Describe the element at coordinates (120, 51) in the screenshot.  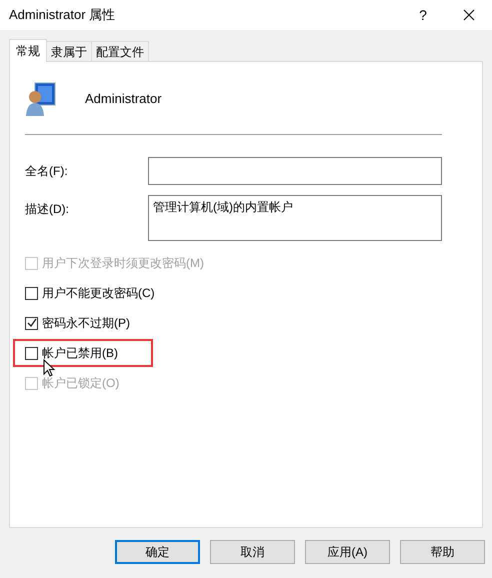
I see `tab: 配置文件` at that location.